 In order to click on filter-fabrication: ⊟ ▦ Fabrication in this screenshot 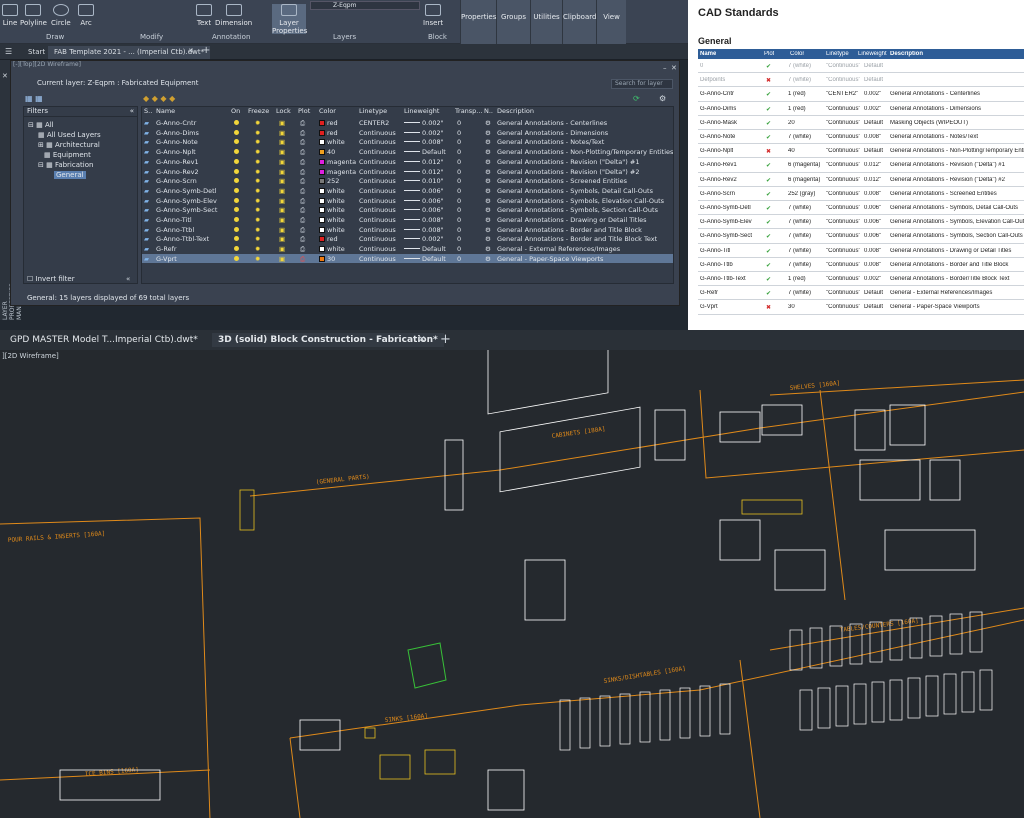, I will do `click(65, 165)`.